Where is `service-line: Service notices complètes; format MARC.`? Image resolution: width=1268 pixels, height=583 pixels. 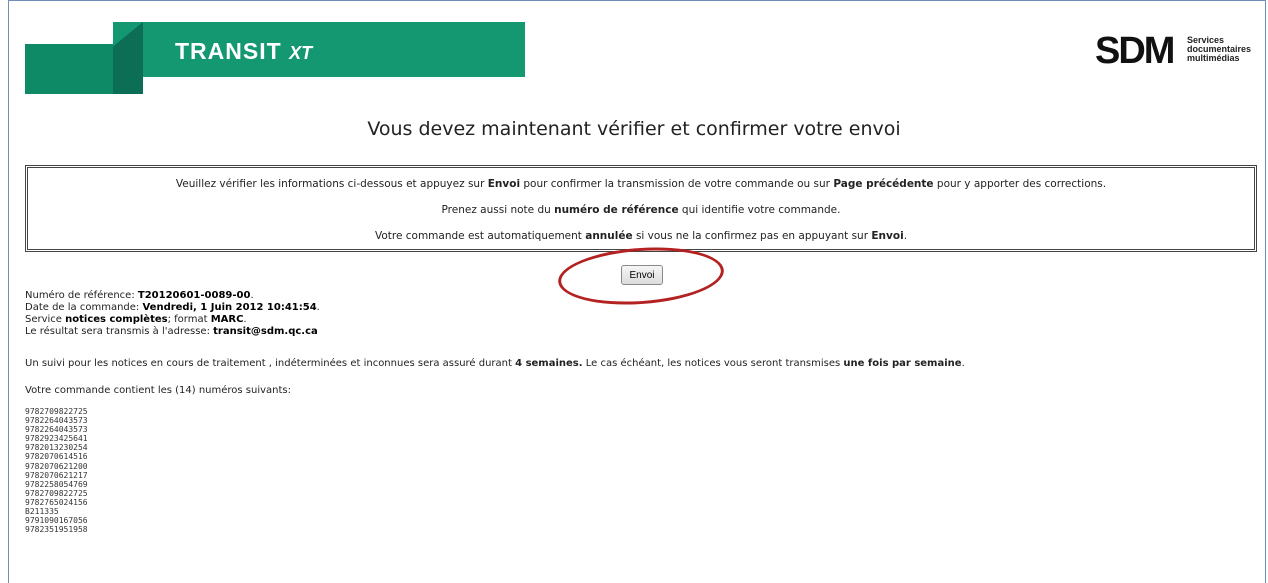 service-line: Service notices complètes; format MARC. is located at coordinates (136, 319).